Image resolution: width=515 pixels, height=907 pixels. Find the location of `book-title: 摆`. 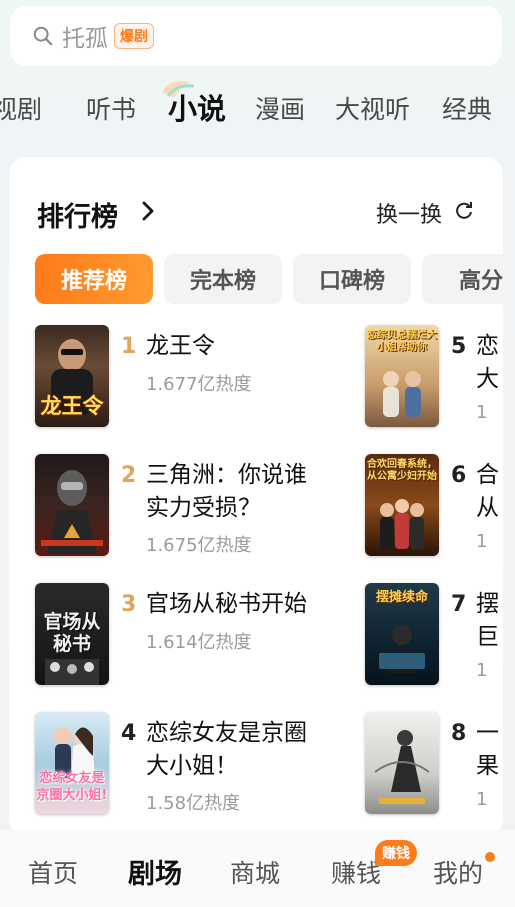

book-title: 摆 is located at coordinates (489, 604).